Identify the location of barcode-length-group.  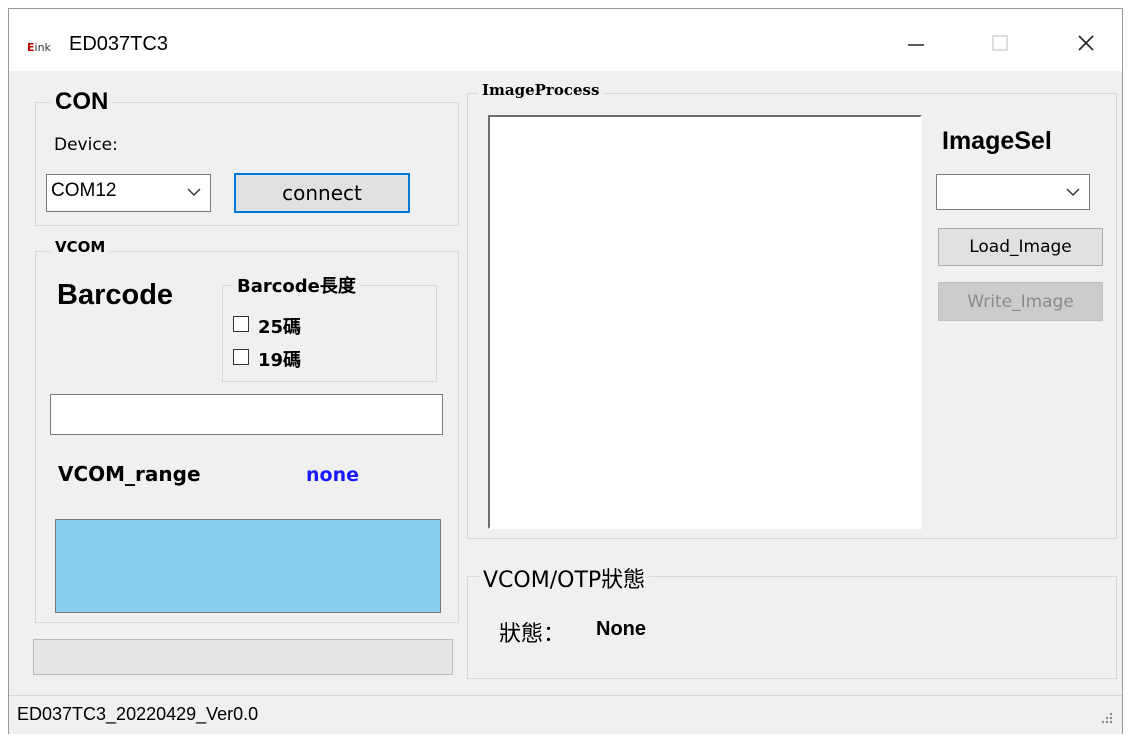
(329, 333).